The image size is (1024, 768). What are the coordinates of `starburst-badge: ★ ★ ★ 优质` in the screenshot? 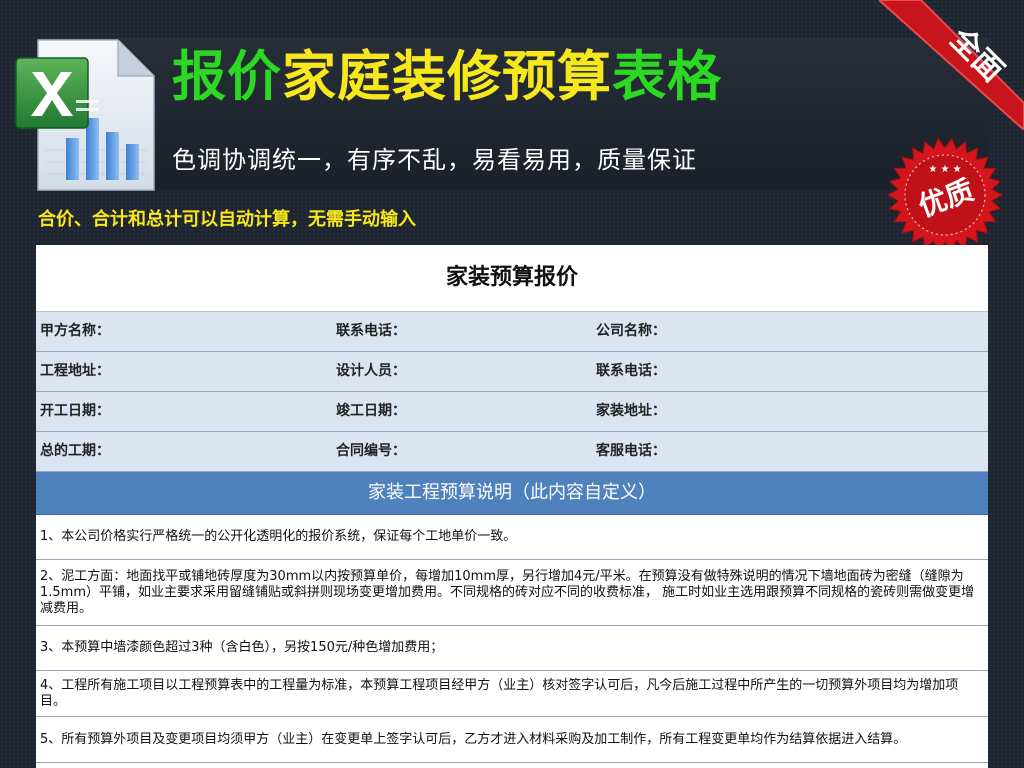 It's located at (945, 195).